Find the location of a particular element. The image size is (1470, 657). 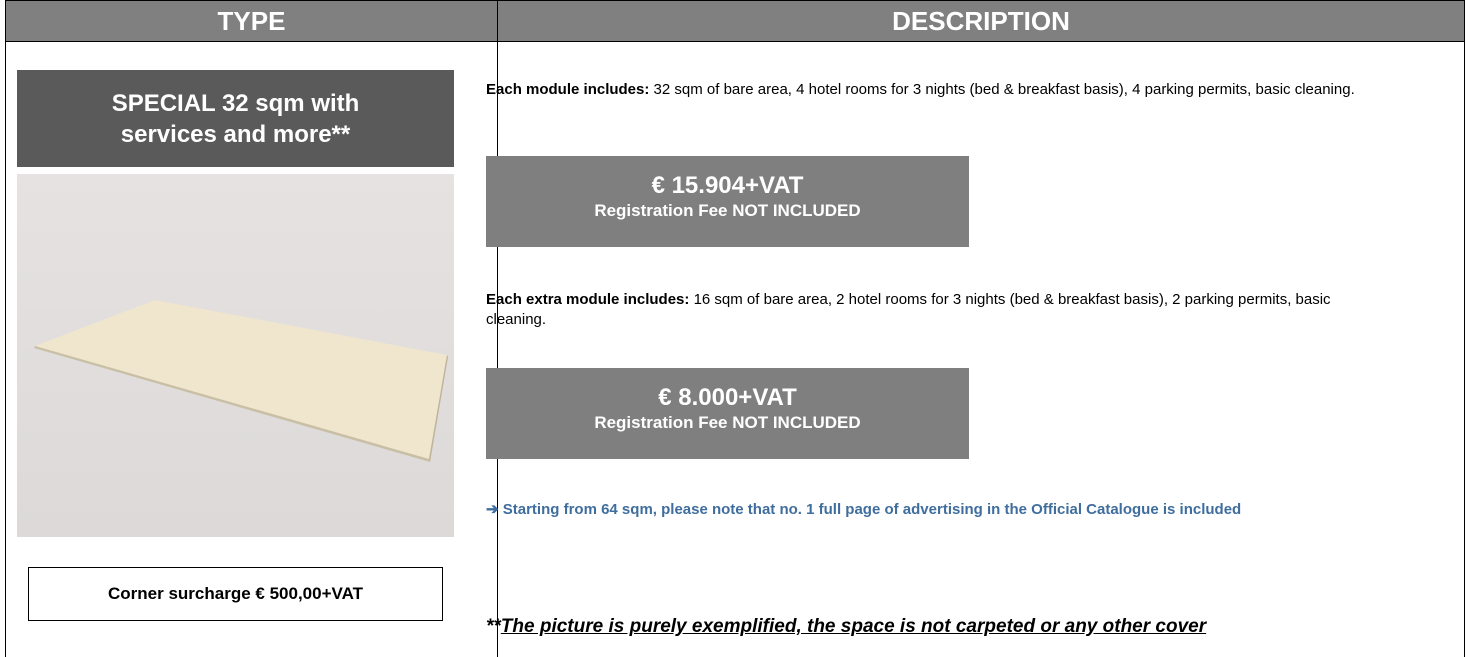

extra-module-price: € 8.000+VAT is located at coordinates (727, 397).